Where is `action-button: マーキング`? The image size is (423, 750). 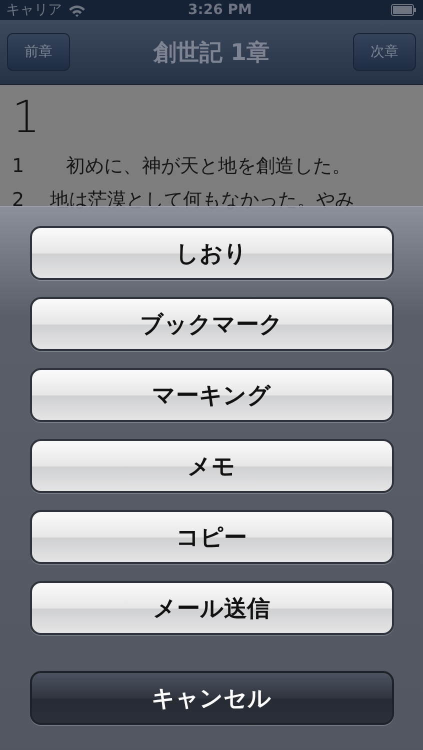
action-button: マーキング is located at coordinates (212, 395).